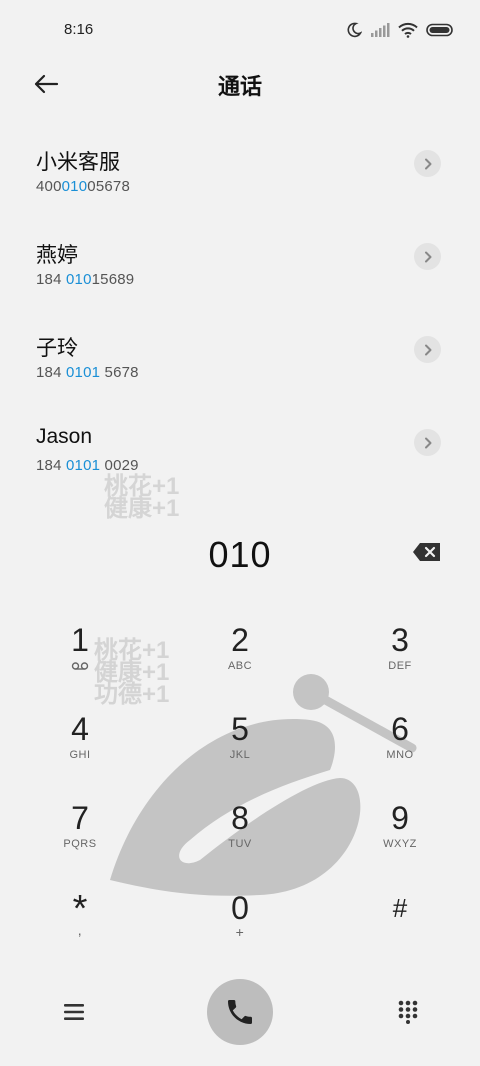 This screenshot has height=1066, width=480. I want to click on bottom-bar, so click(240, 1013).